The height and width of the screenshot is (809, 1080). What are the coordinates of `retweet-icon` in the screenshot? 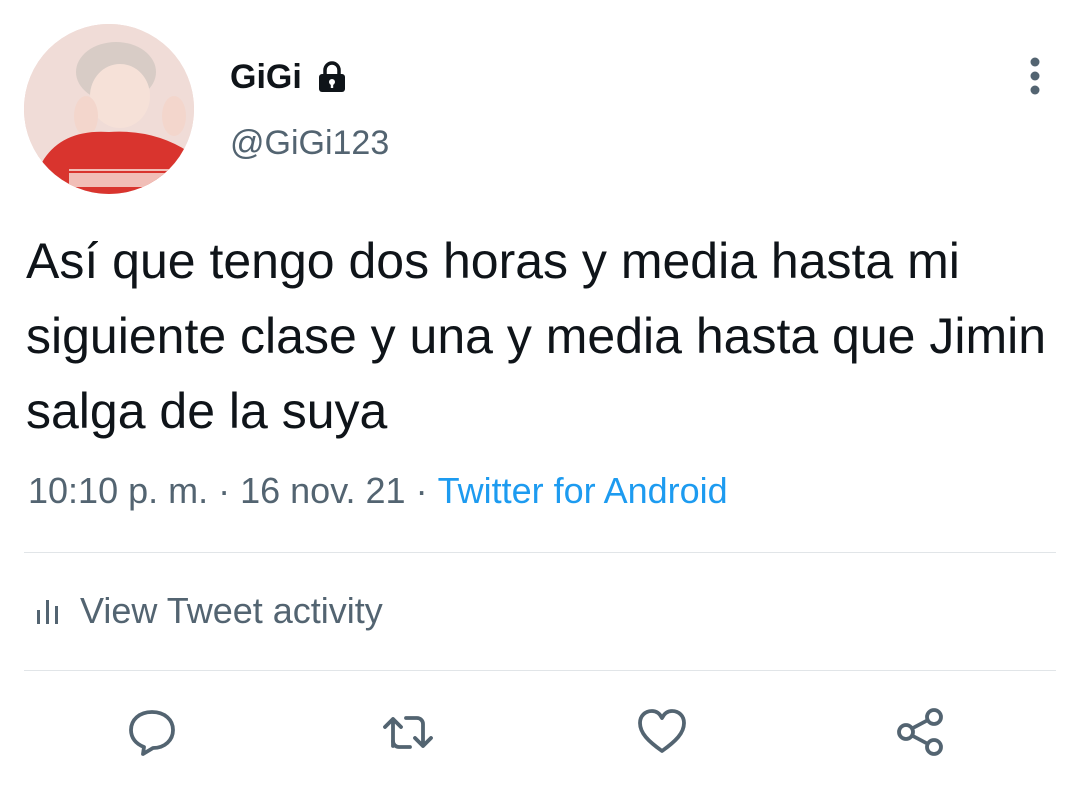 It's located at (408, 732).